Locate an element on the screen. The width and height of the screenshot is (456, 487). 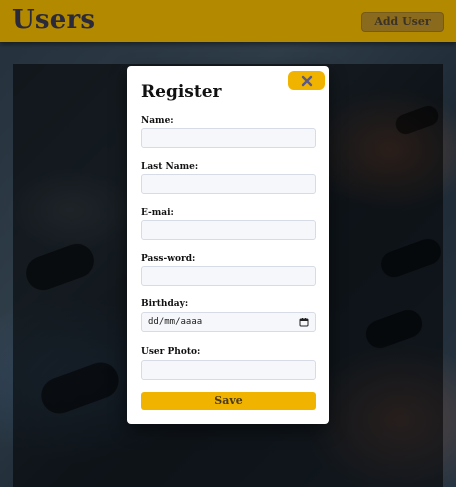
password-input is located at coordinates (228, 276).